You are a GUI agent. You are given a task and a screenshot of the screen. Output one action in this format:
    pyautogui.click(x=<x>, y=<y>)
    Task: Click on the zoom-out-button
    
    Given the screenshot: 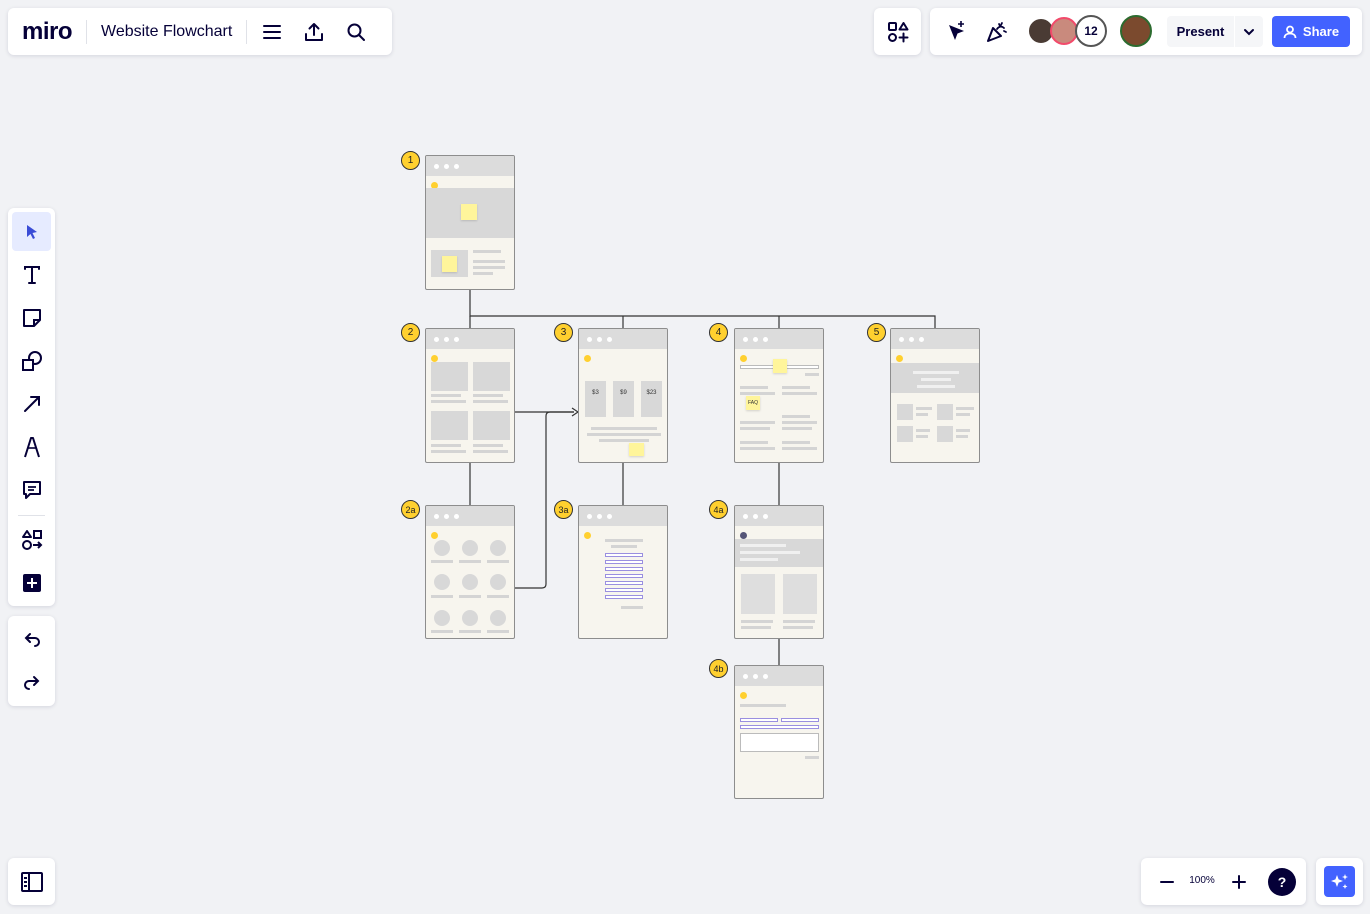 What is the action you would take?
    pyautogui.click(x=1167, y=882)
    